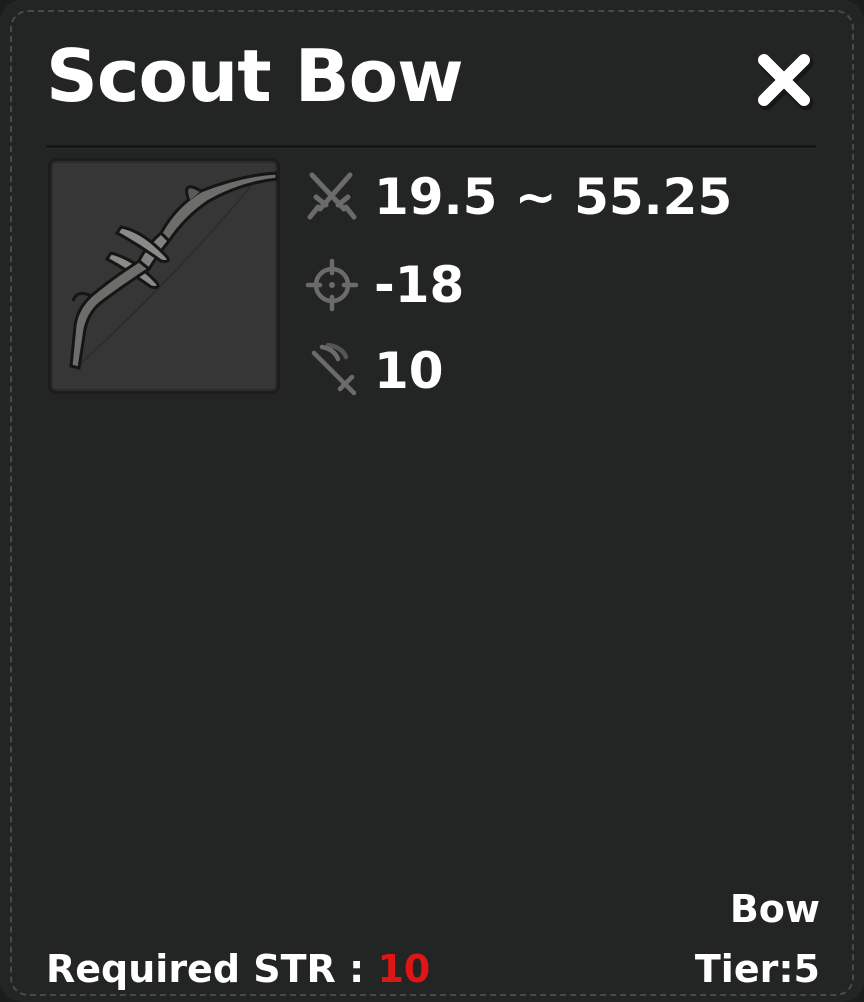  I want to click on stat-accuracy: -18, so click(384, 285).